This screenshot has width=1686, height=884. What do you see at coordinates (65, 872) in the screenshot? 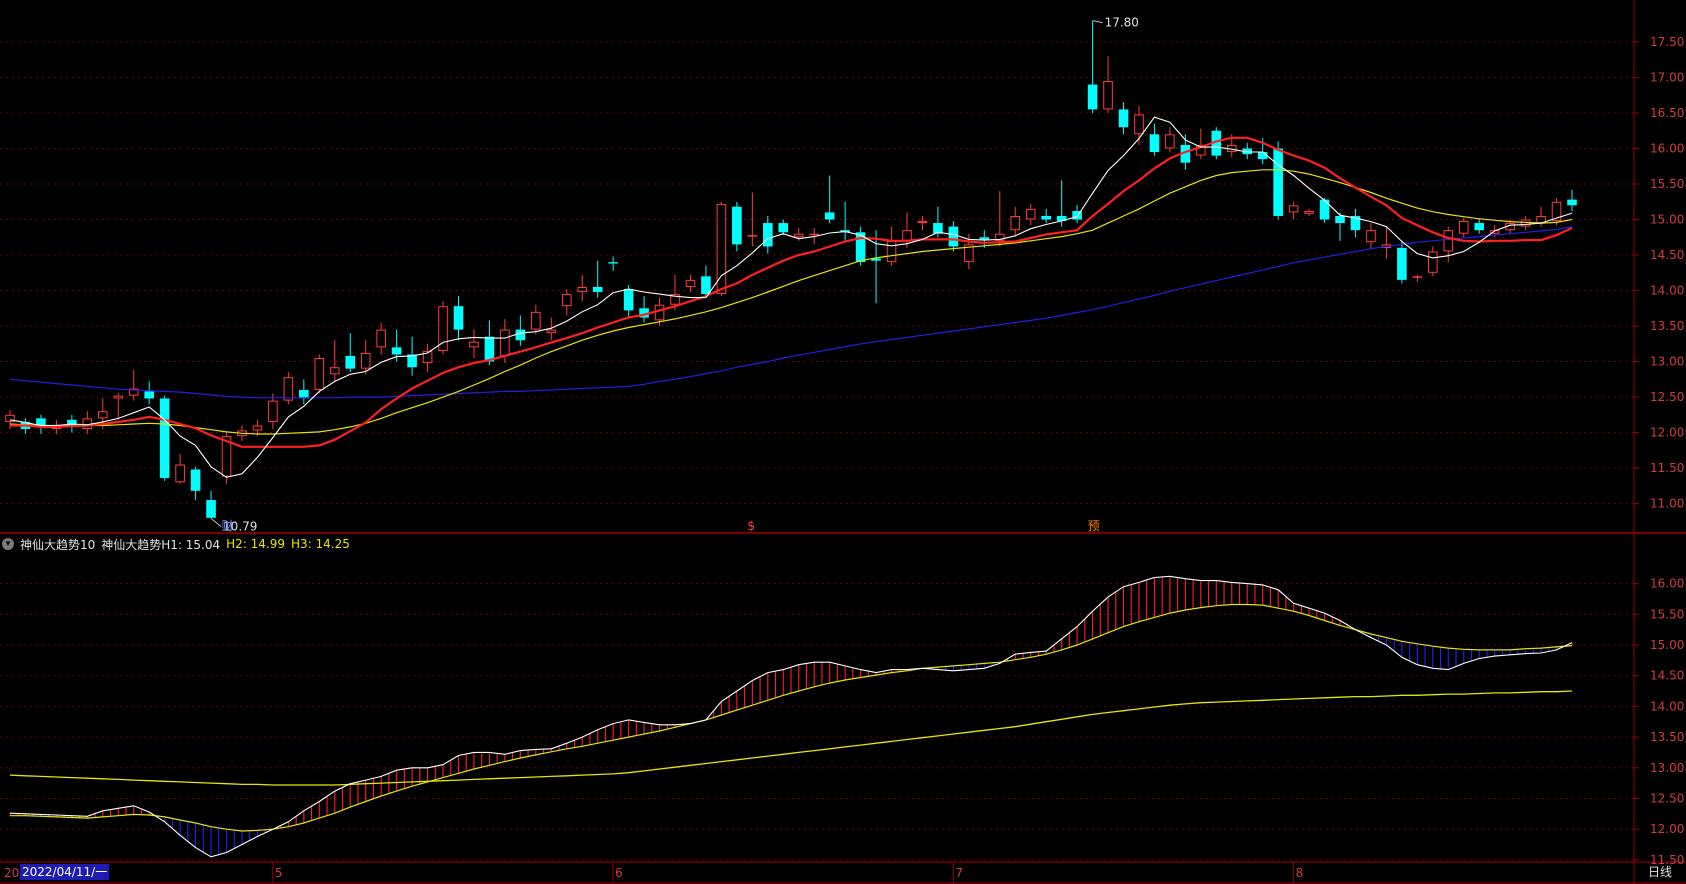
I see `current-date: 2022/04/11/一` at bounding box center [65, 872].